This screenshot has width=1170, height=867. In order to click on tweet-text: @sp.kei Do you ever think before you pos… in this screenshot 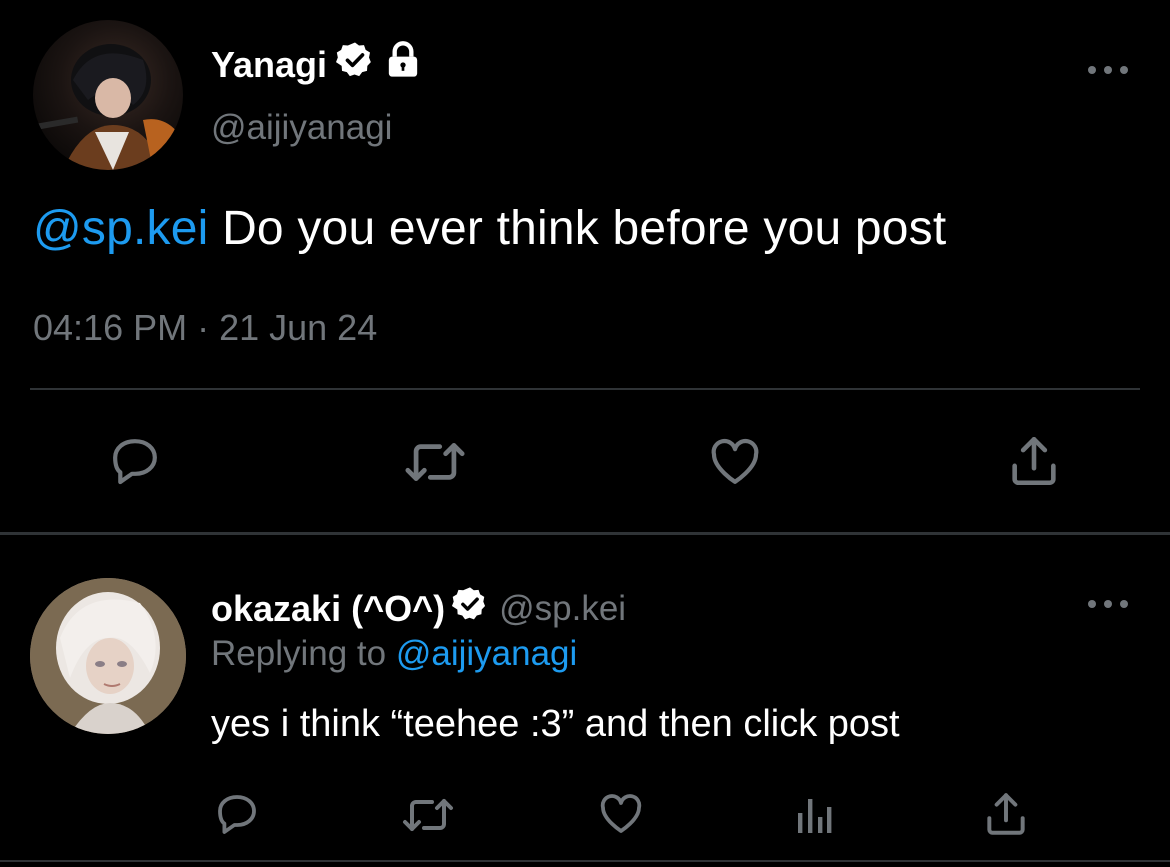, I will do `click(489, 228)`.